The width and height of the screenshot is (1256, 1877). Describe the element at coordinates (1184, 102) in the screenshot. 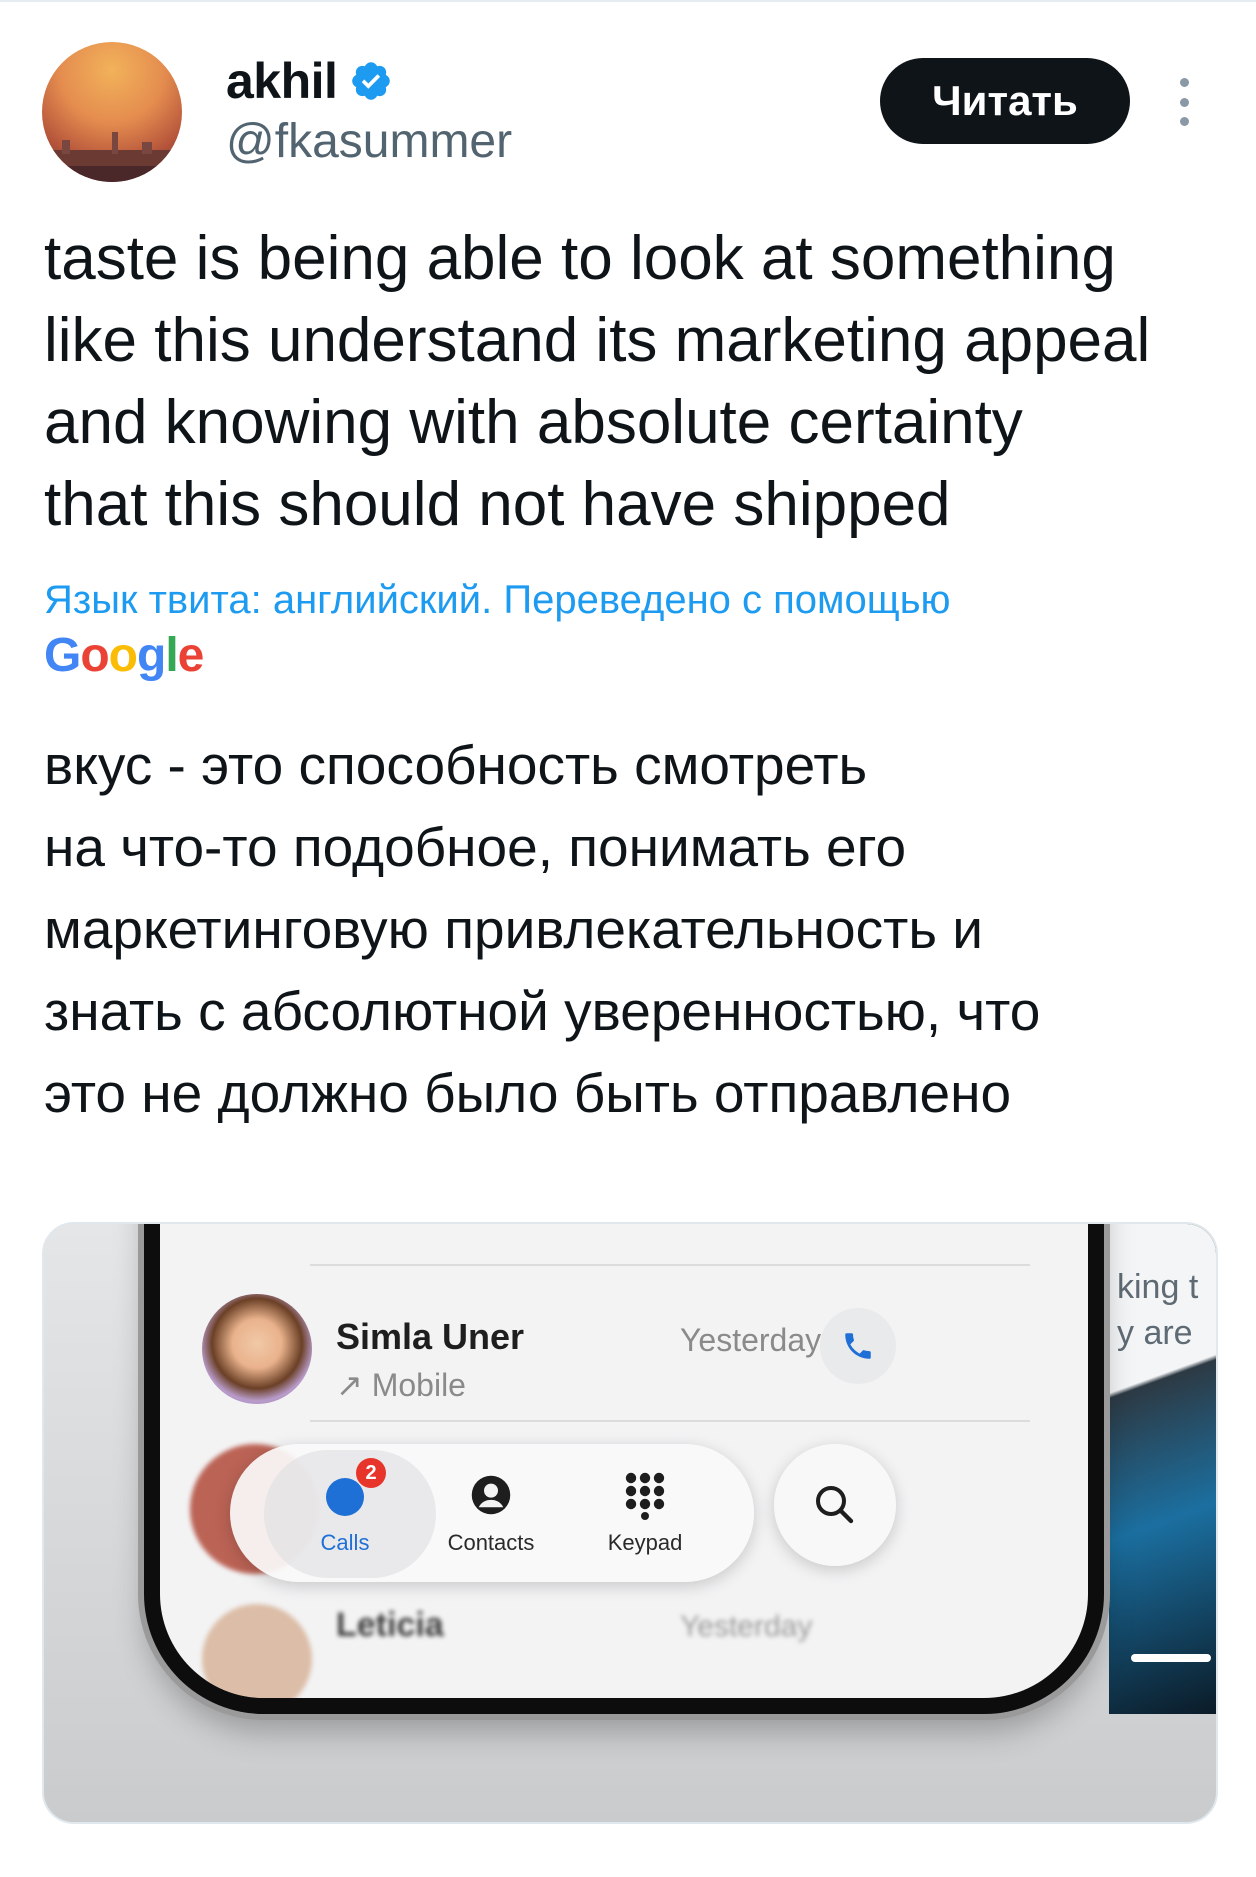

I see `more-options-icon` at that location.